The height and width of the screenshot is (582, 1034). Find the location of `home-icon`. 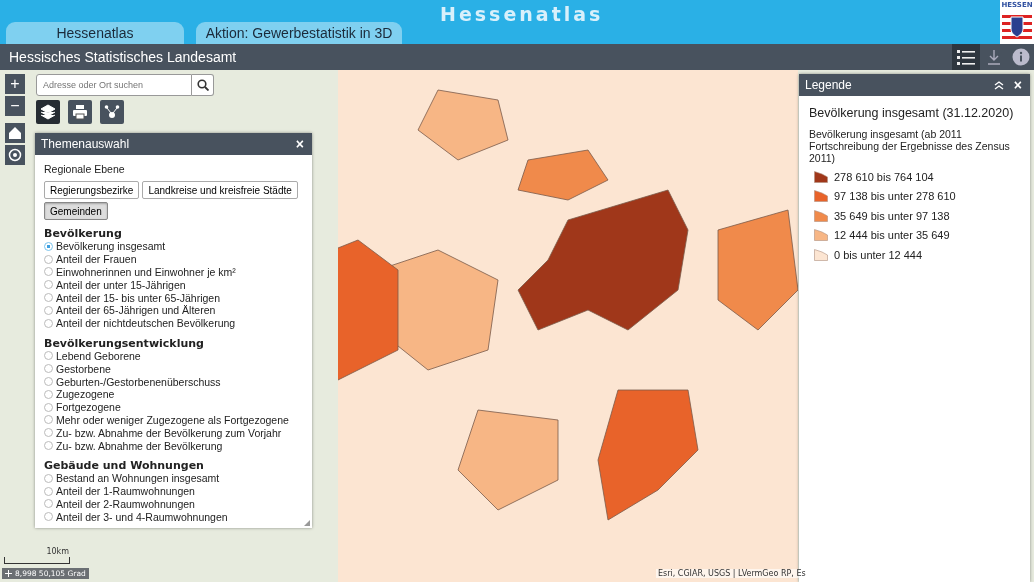

home-icon is located at coordinates (15, 133).